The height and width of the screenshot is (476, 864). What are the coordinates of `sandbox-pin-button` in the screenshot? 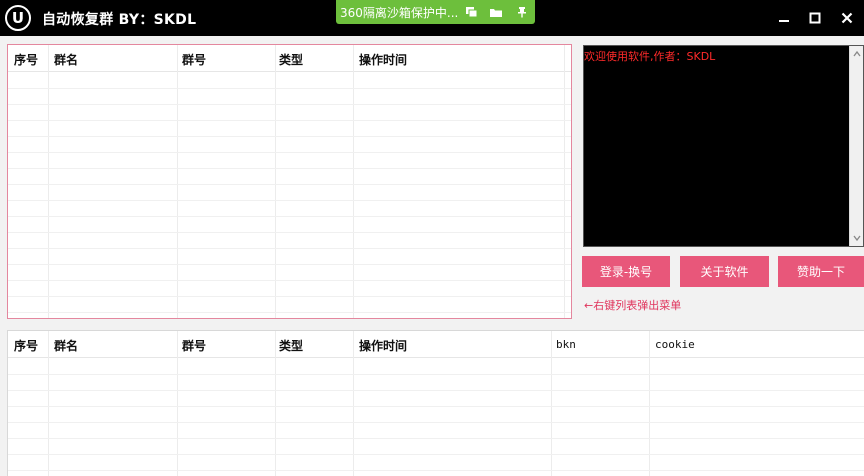 It's located at (522, 12).